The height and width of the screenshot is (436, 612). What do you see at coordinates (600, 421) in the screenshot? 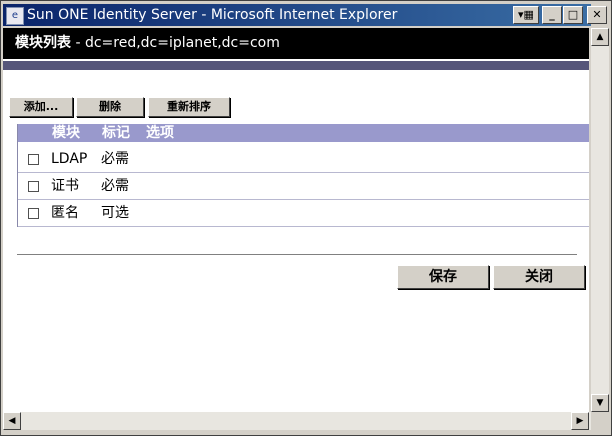
I see `scrollbar-corner` at bounding box center [600, 421].